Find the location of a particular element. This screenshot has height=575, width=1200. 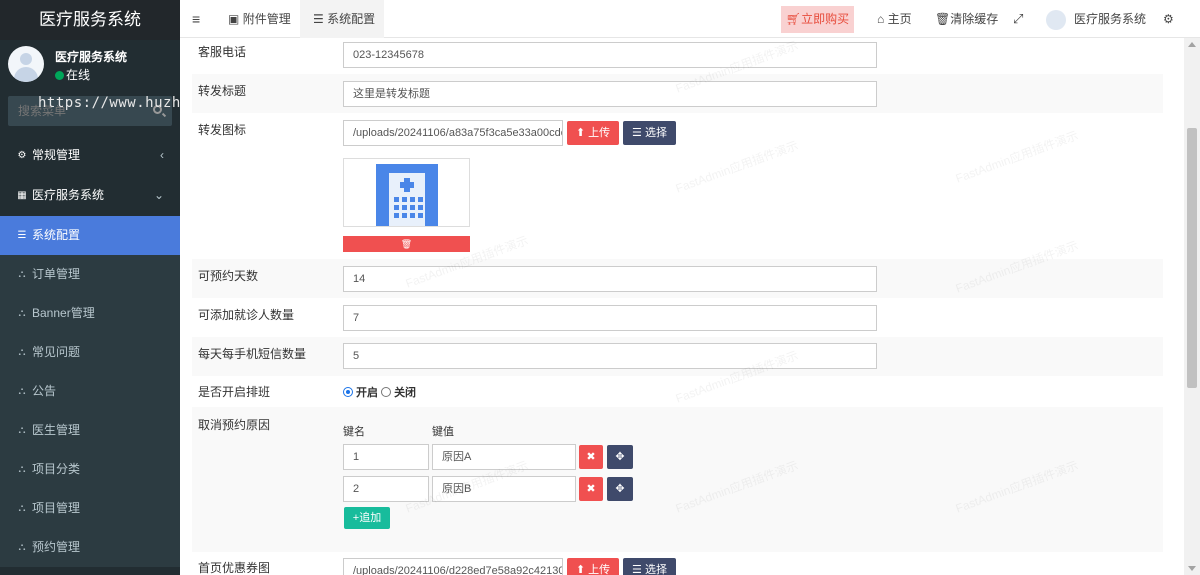

scrollbar is located at coordinates (1192, 306).